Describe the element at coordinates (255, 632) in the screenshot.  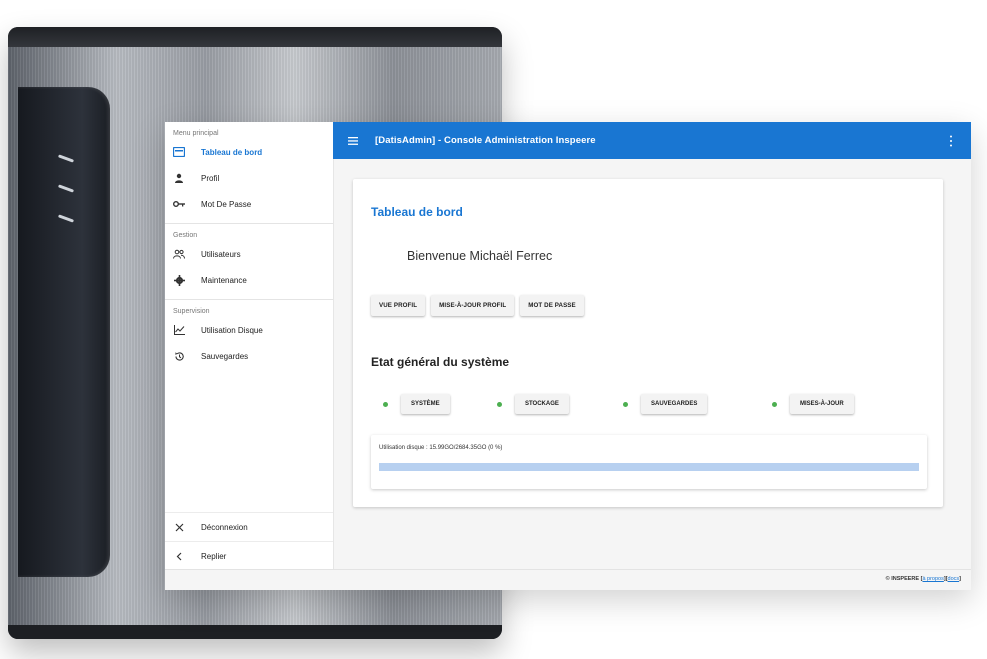
I see `device-bottom-edge` at that location.